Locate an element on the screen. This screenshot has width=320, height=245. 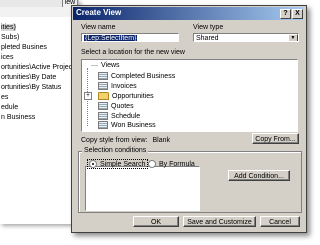
view-name-value: {Lep:SelectItem} is located at coordinates (111, 38).